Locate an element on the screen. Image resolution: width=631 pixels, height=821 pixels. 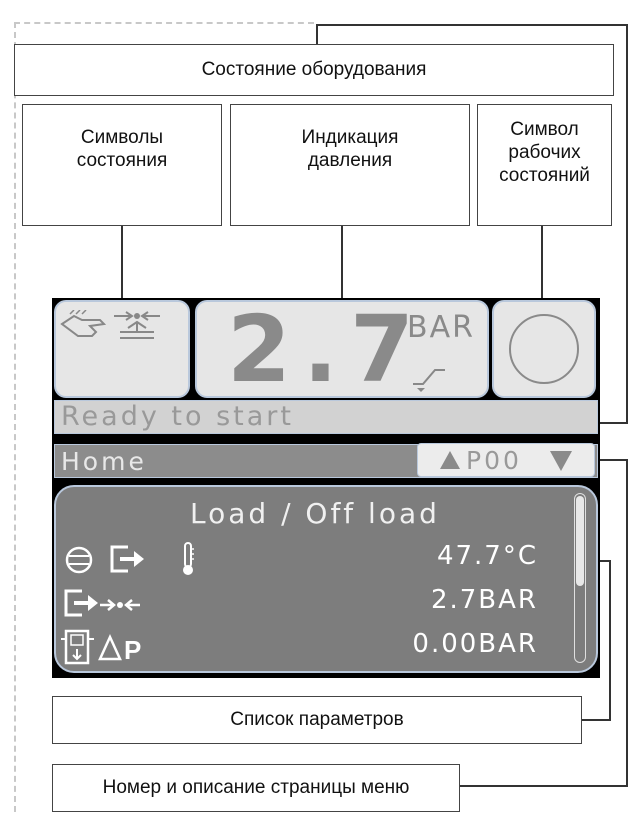
parameter-value: 2.7BAR is located at coordinates (484, 600).